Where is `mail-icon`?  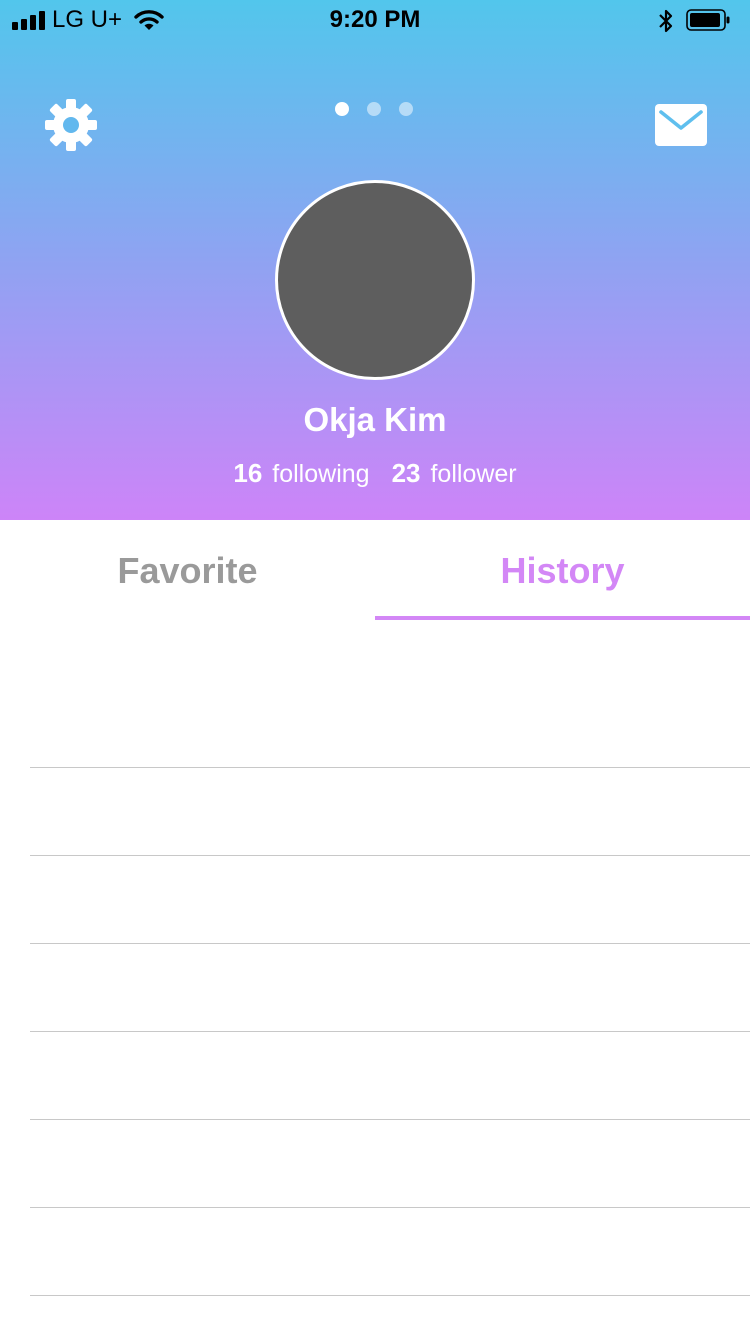
mail-icon is located at coordinates (681, 125).